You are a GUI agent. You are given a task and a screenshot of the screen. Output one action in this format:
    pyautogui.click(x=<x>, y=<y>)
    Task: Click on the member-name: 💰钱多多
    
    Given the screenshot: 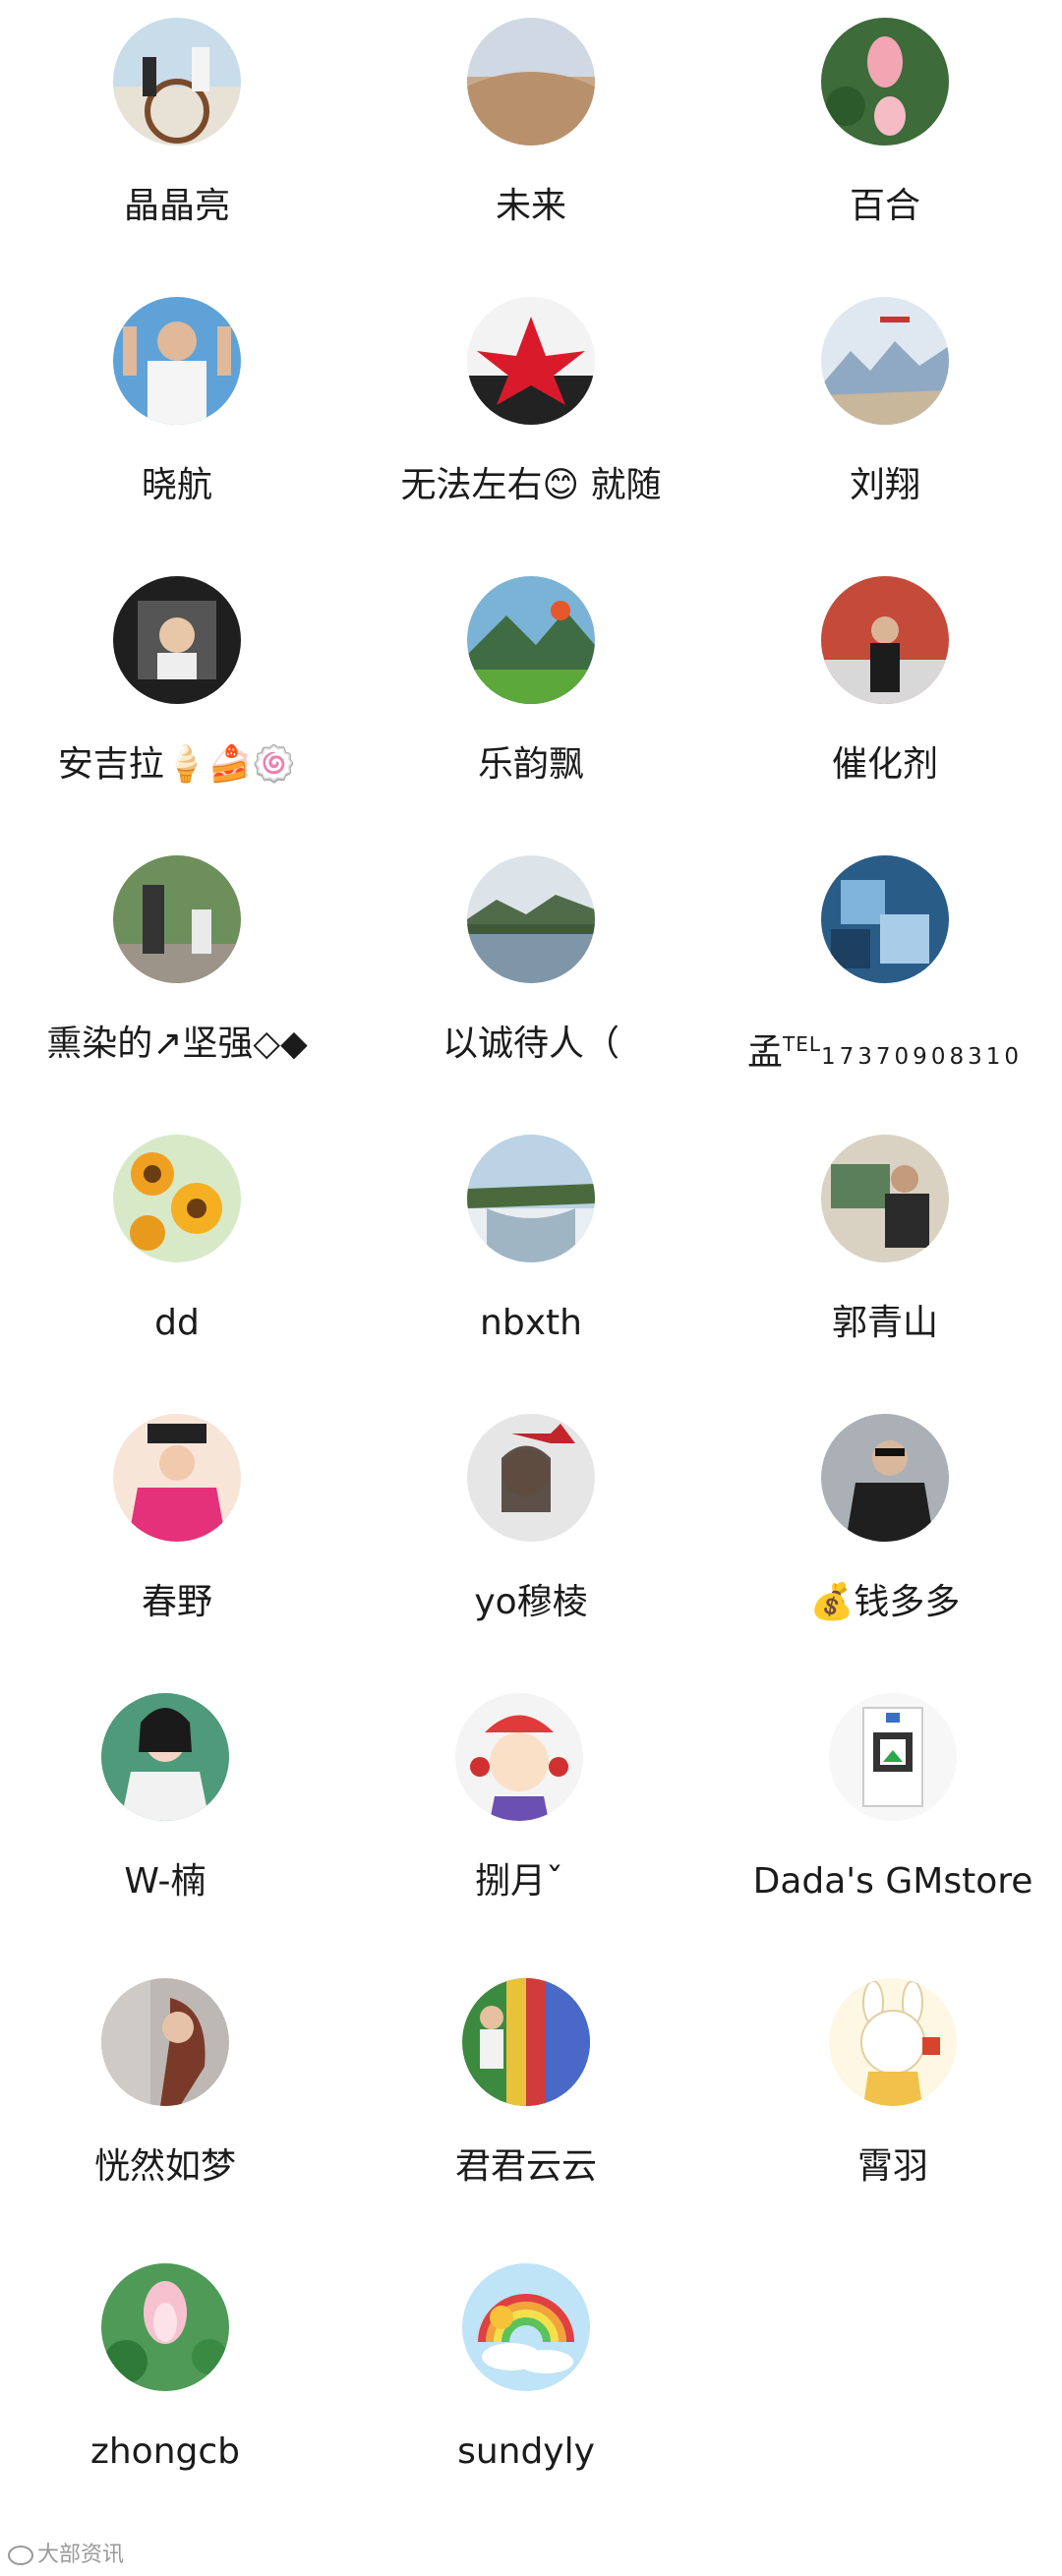 What is the action you would take?
    pyautogui.click(x=885, y=1602)
    